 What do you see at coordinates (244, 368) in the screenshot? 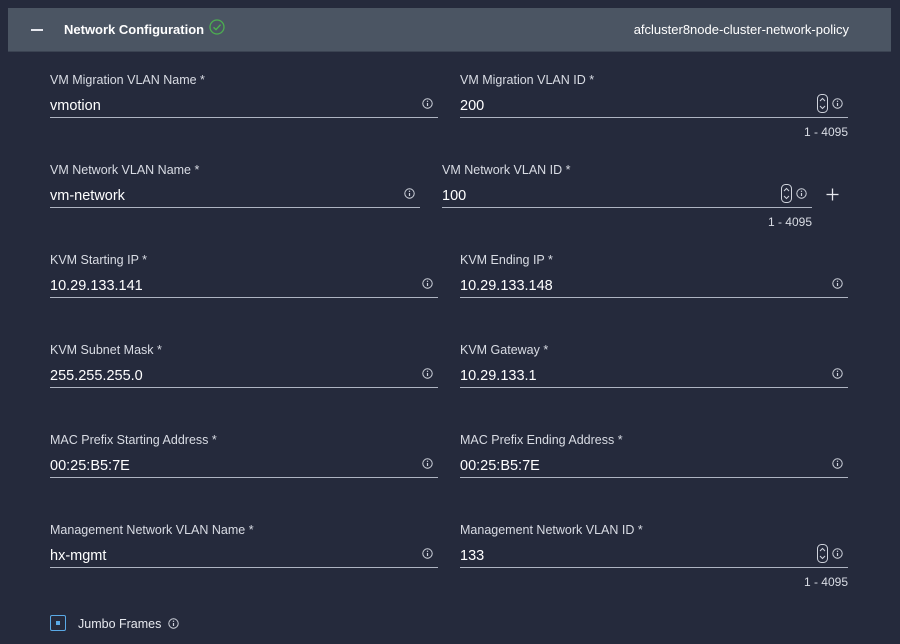
I see `kvm-subnet-mask-field: KVM Subnet Mask * 255.255.255.0` at bounding box center [244, 368].